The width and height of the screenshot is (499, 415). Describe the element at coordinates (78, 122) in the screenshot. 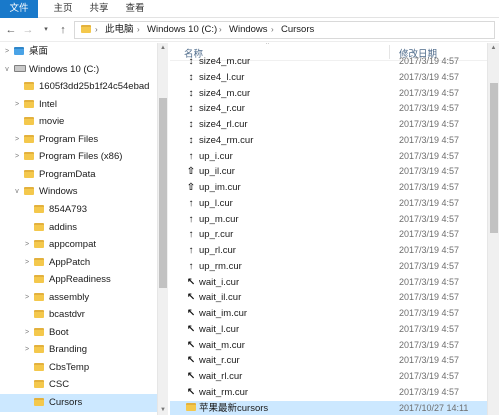

I see `tree-item: movie` at that location.